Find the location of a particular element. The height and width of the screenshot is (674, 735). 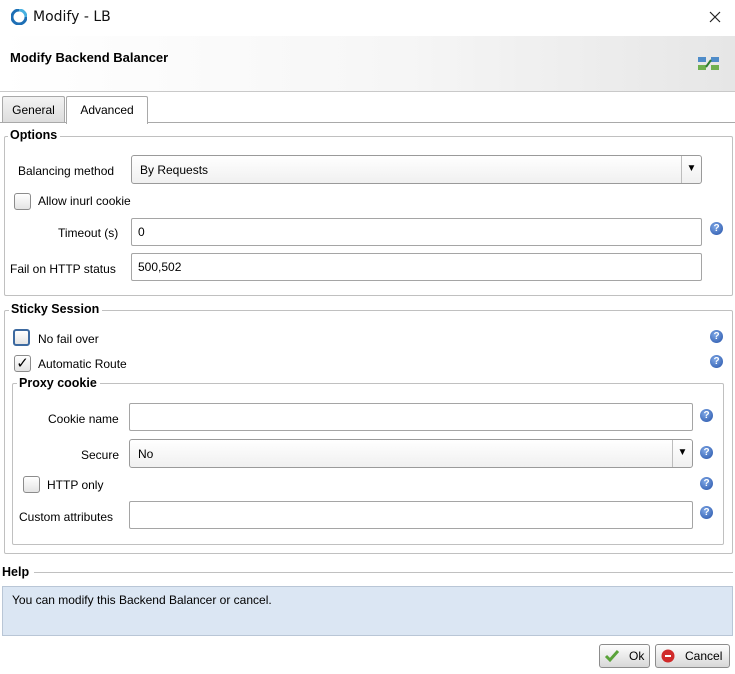

secure-label: Secure is located at coordinates (100, 455).